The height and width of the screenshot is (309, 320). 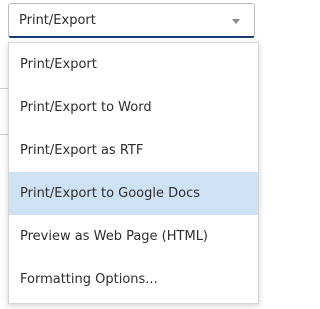 What do you see at coordinates (57, 20) in the screenshot?
I see `select-value: Print/Export` at bounding box center [57, 20].